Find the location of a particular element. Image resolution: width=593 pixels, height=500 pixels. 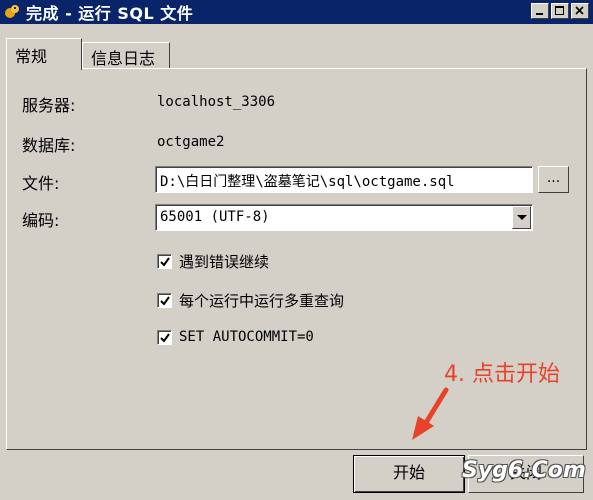

encoding-dropdown-button is located at coordinates (521, 217).